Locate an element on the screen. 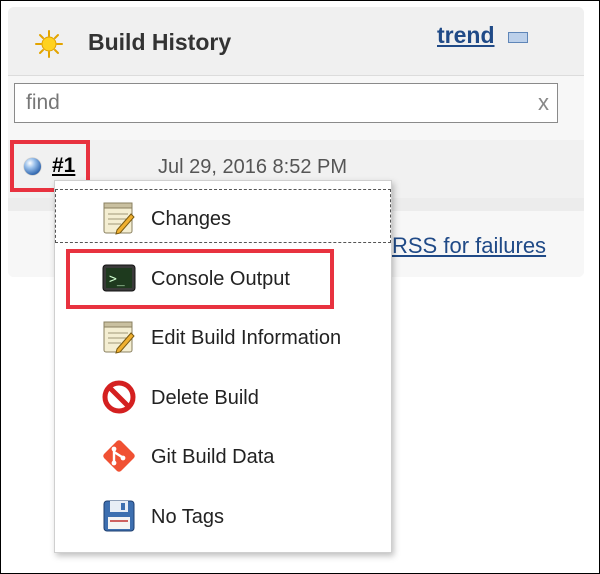 The image size is (600, 574). menu-item-label: Delete Build is located at coordinates (205, 398).